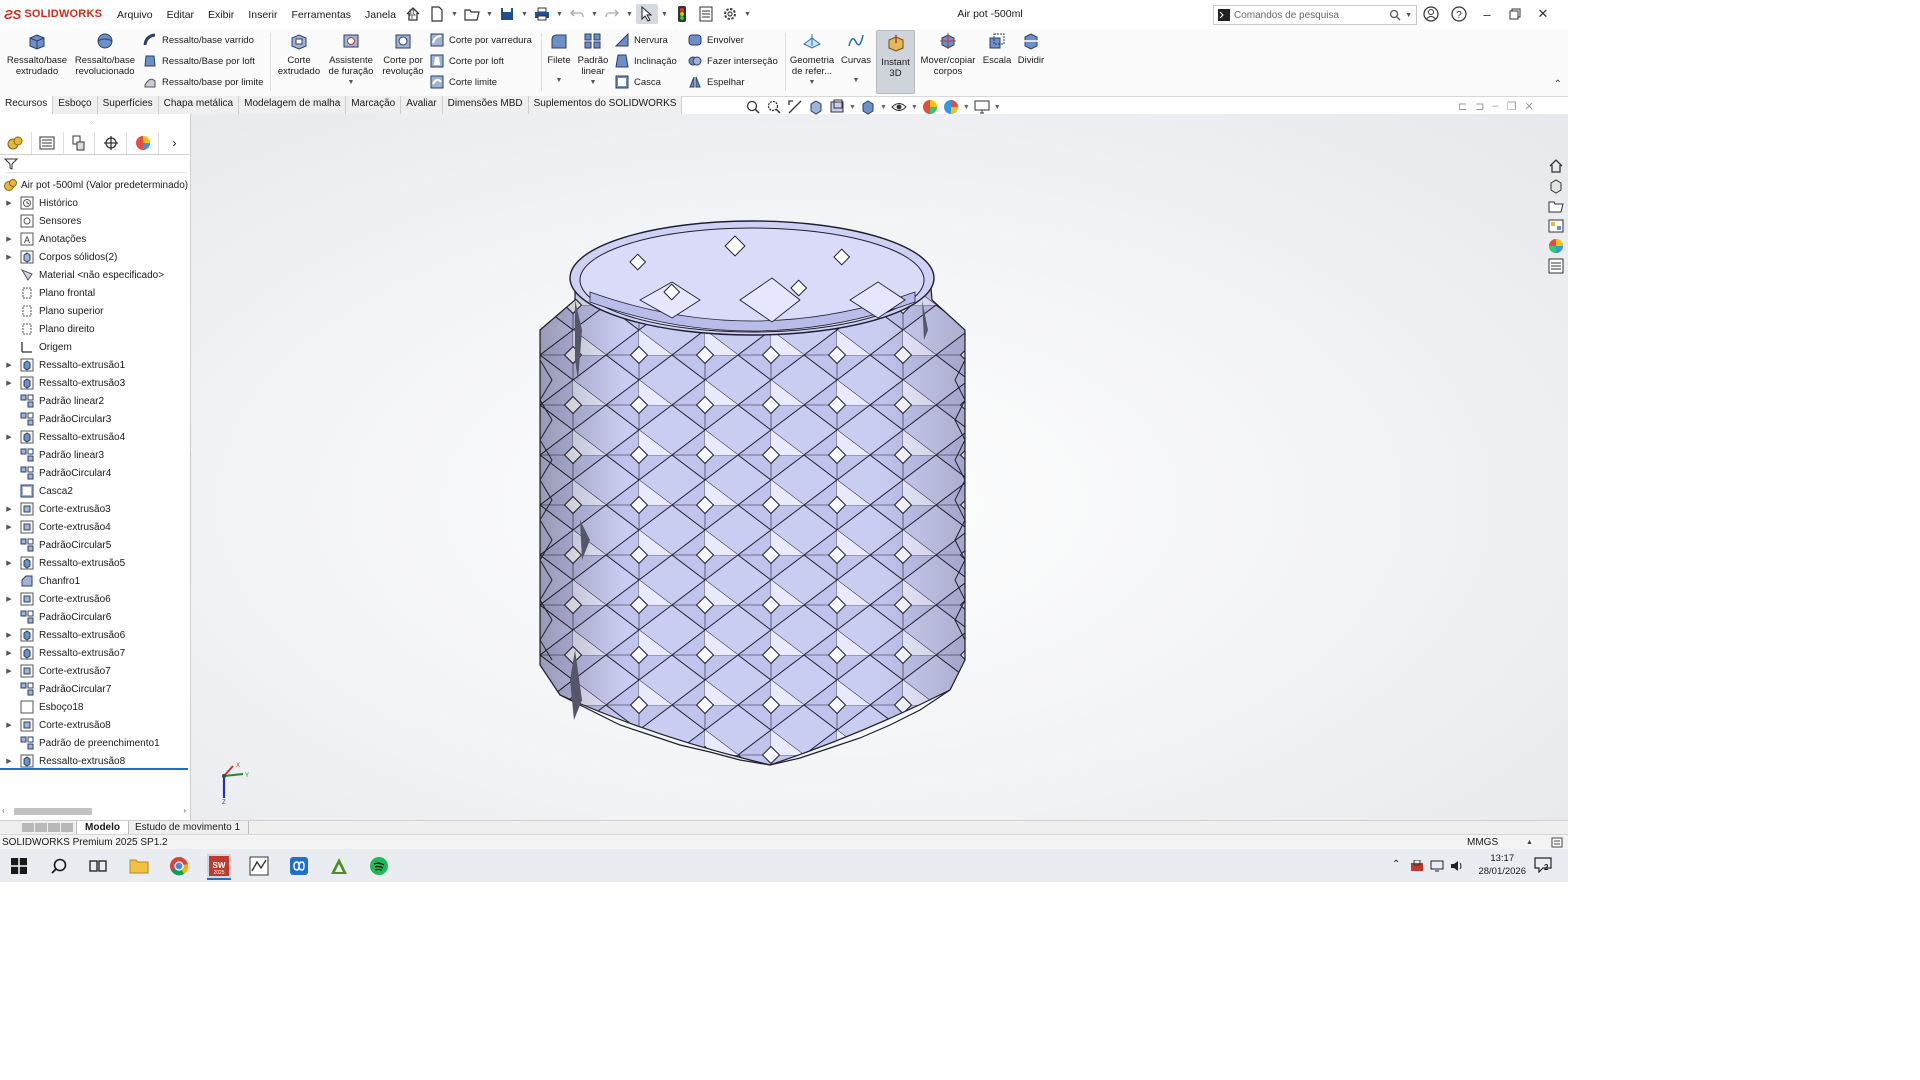  I want to click on dynamic-annotation-icon, so click(837, 107).